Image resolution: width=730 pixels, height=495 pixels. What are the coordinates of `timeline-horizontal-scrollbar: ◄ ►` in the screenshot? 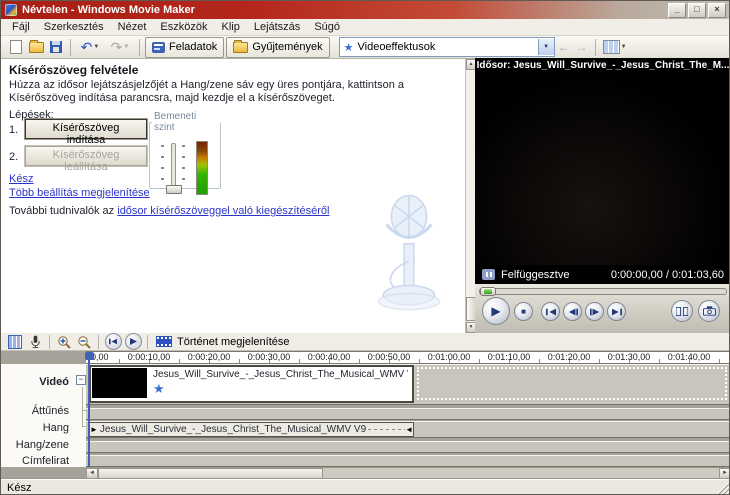 It's located at (407, 473).